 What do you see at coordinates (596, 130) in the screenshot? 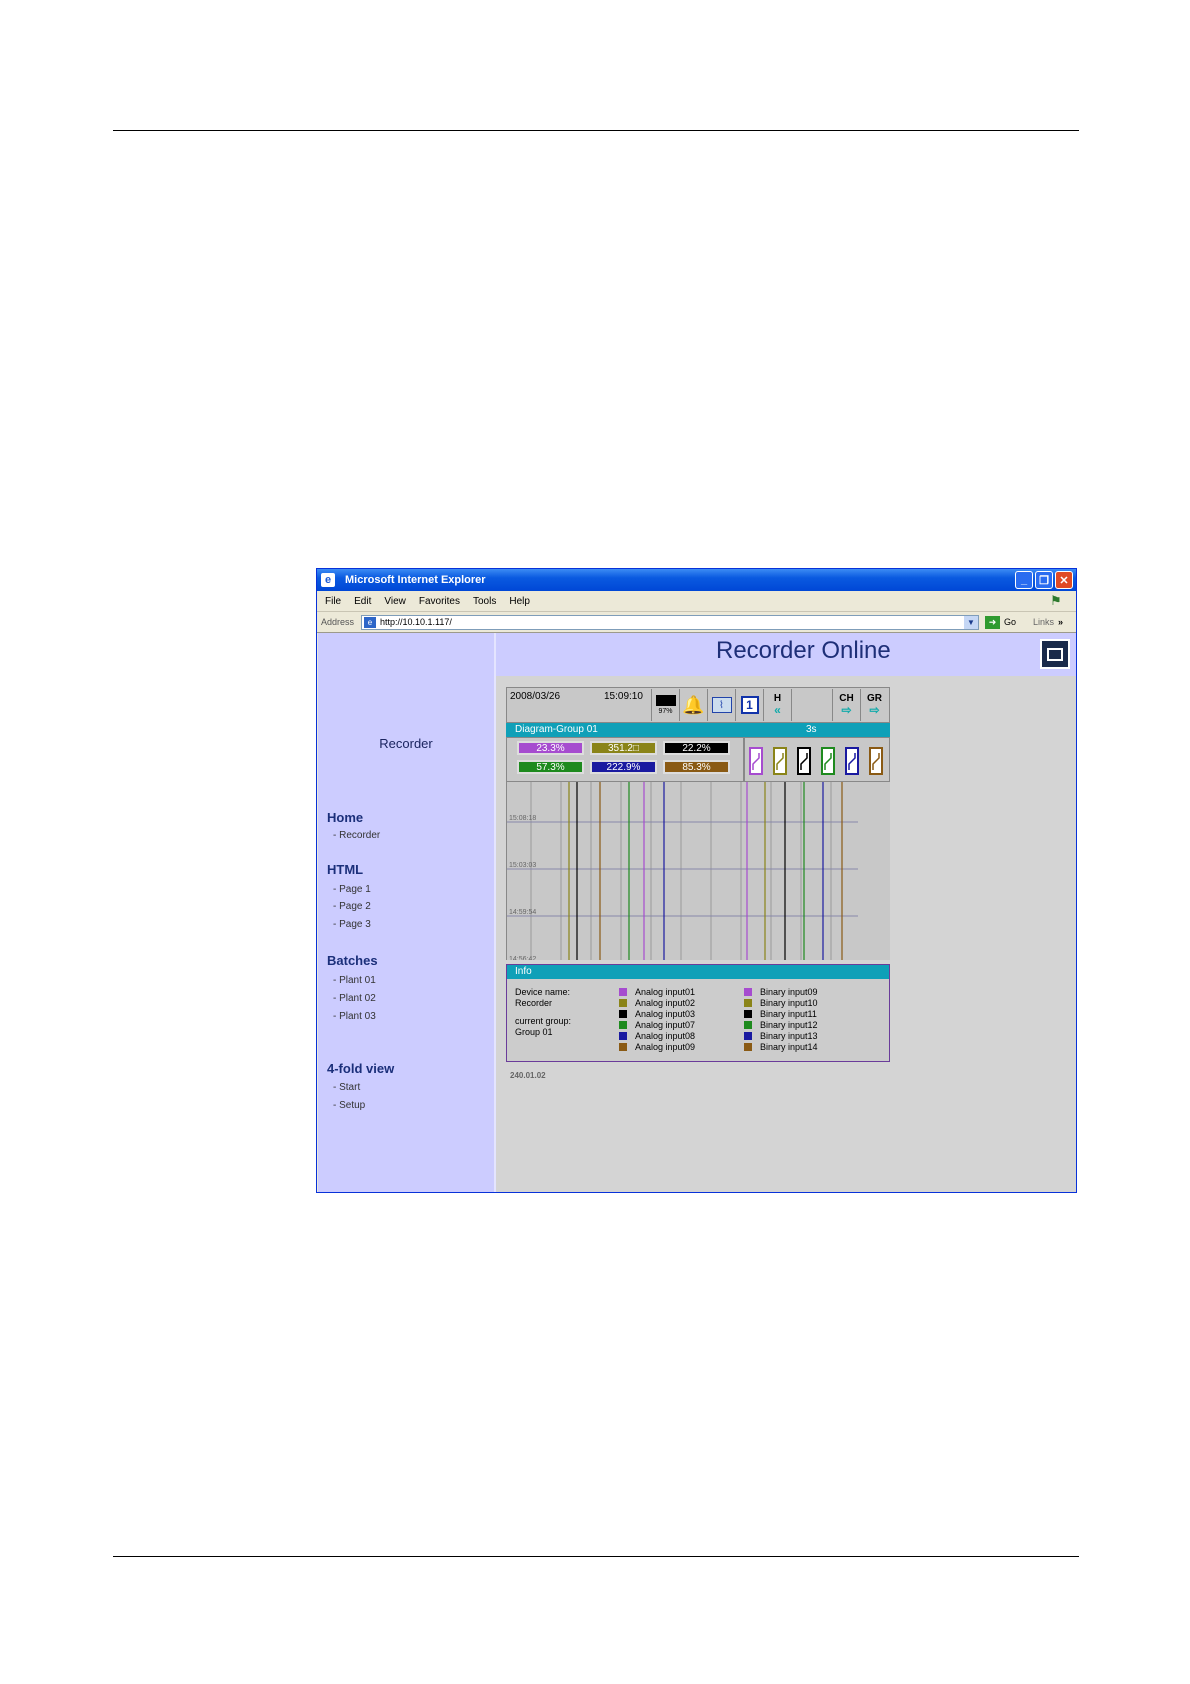
I see `page-top-rule` at bounding box center [596, 130].